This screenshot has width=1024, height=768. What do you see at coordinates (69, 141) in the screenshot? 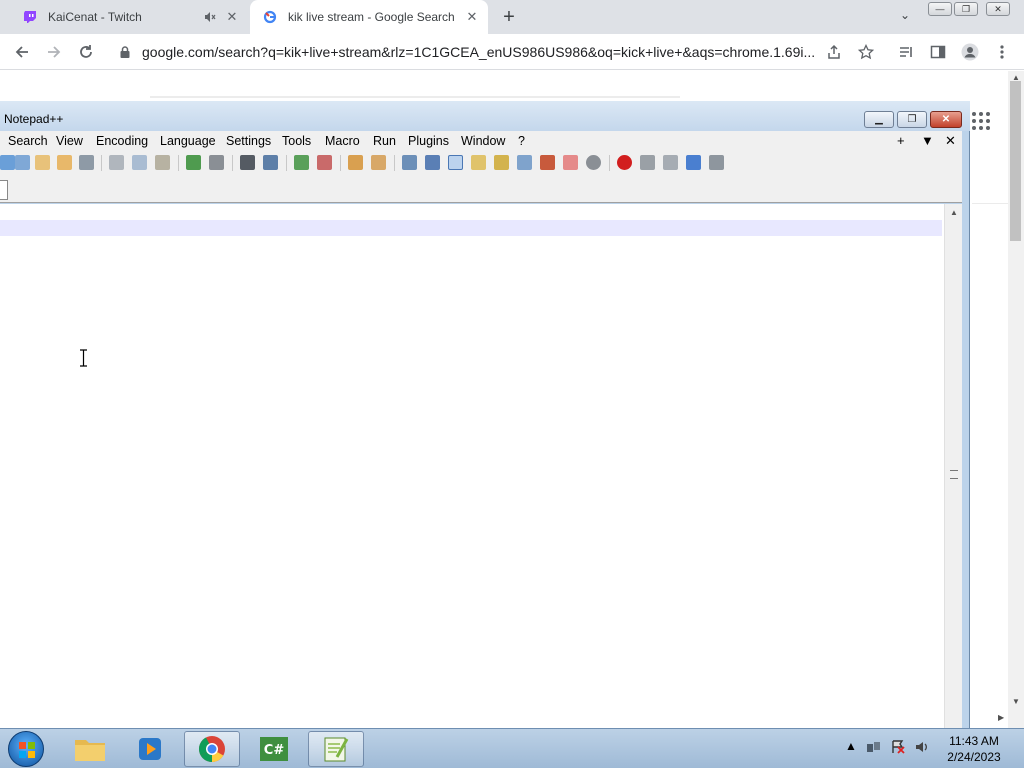
I see `menu-view: View` at bounding box center [69, 141].